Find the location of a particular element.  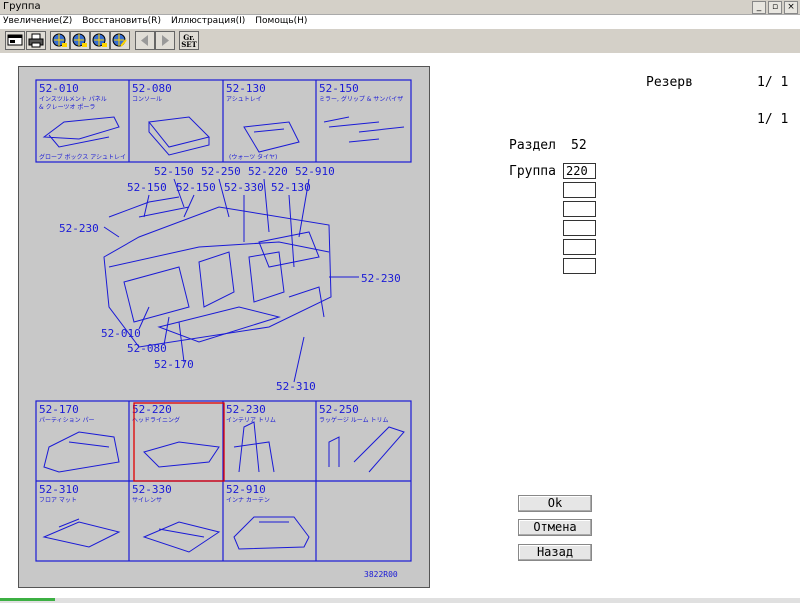

mid-label-52-330: 52-330 is located at coordinates (244, 187).